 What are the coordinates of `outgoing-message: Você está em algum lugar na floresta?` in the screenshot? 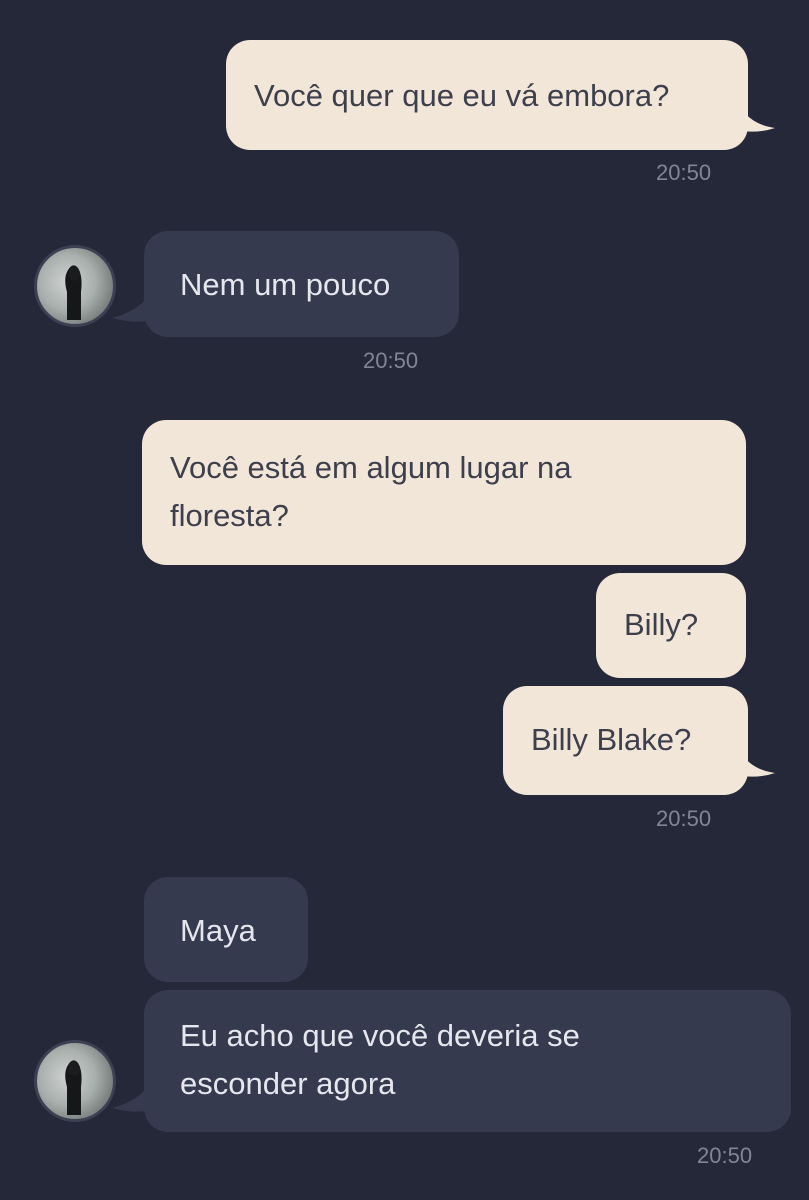 It's located at (444, 492).